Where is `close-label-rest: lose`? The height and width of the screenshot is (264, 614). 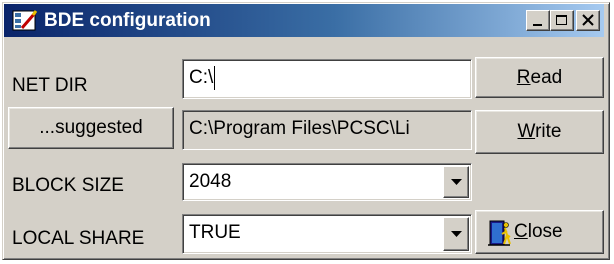 close-label-rest: lose is located at coordinates (545, 231).